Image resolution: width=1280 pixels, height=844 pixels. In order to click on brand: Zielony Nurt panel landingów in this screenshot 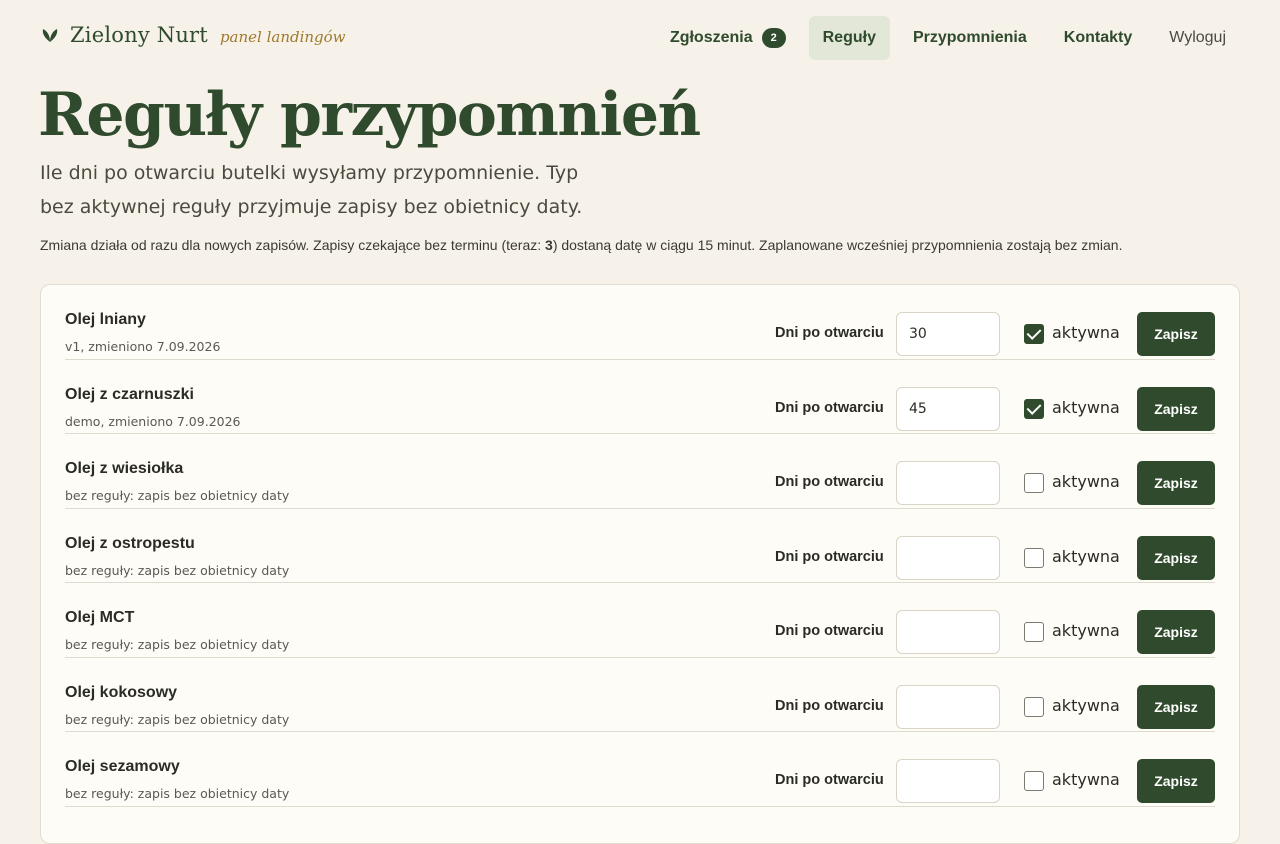, I will do `click(193, 34)`.